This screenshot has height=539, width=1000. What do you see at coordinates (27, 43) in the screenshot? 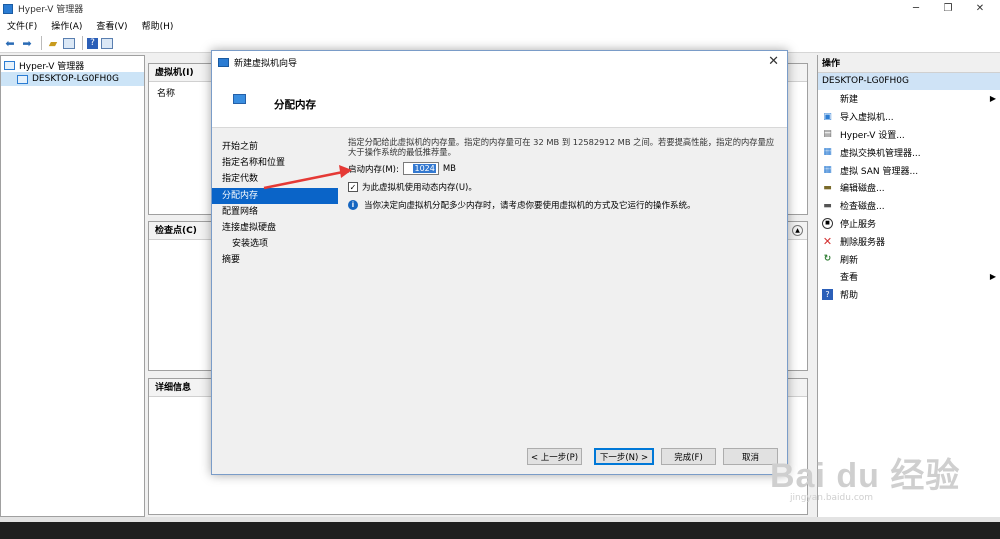
I see `forward-arrow-icon: ➡` at bounding box center [27, 43].